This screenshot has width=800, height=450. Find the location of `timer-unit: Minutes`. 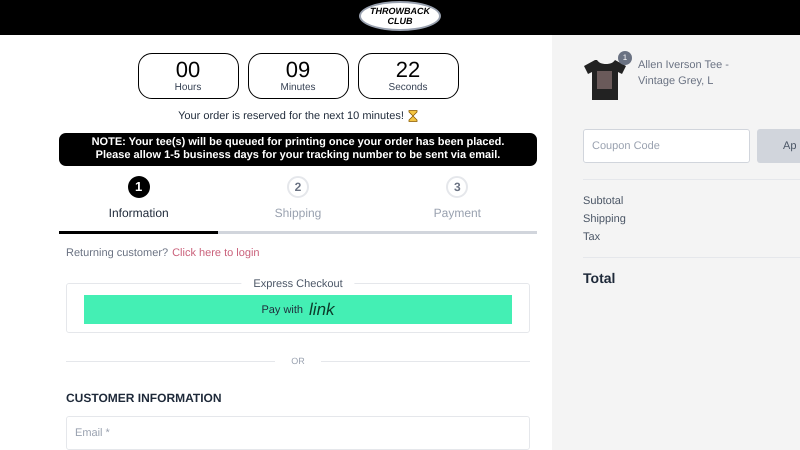

timer-unit: Minutes is located at coordinates (298, 88).